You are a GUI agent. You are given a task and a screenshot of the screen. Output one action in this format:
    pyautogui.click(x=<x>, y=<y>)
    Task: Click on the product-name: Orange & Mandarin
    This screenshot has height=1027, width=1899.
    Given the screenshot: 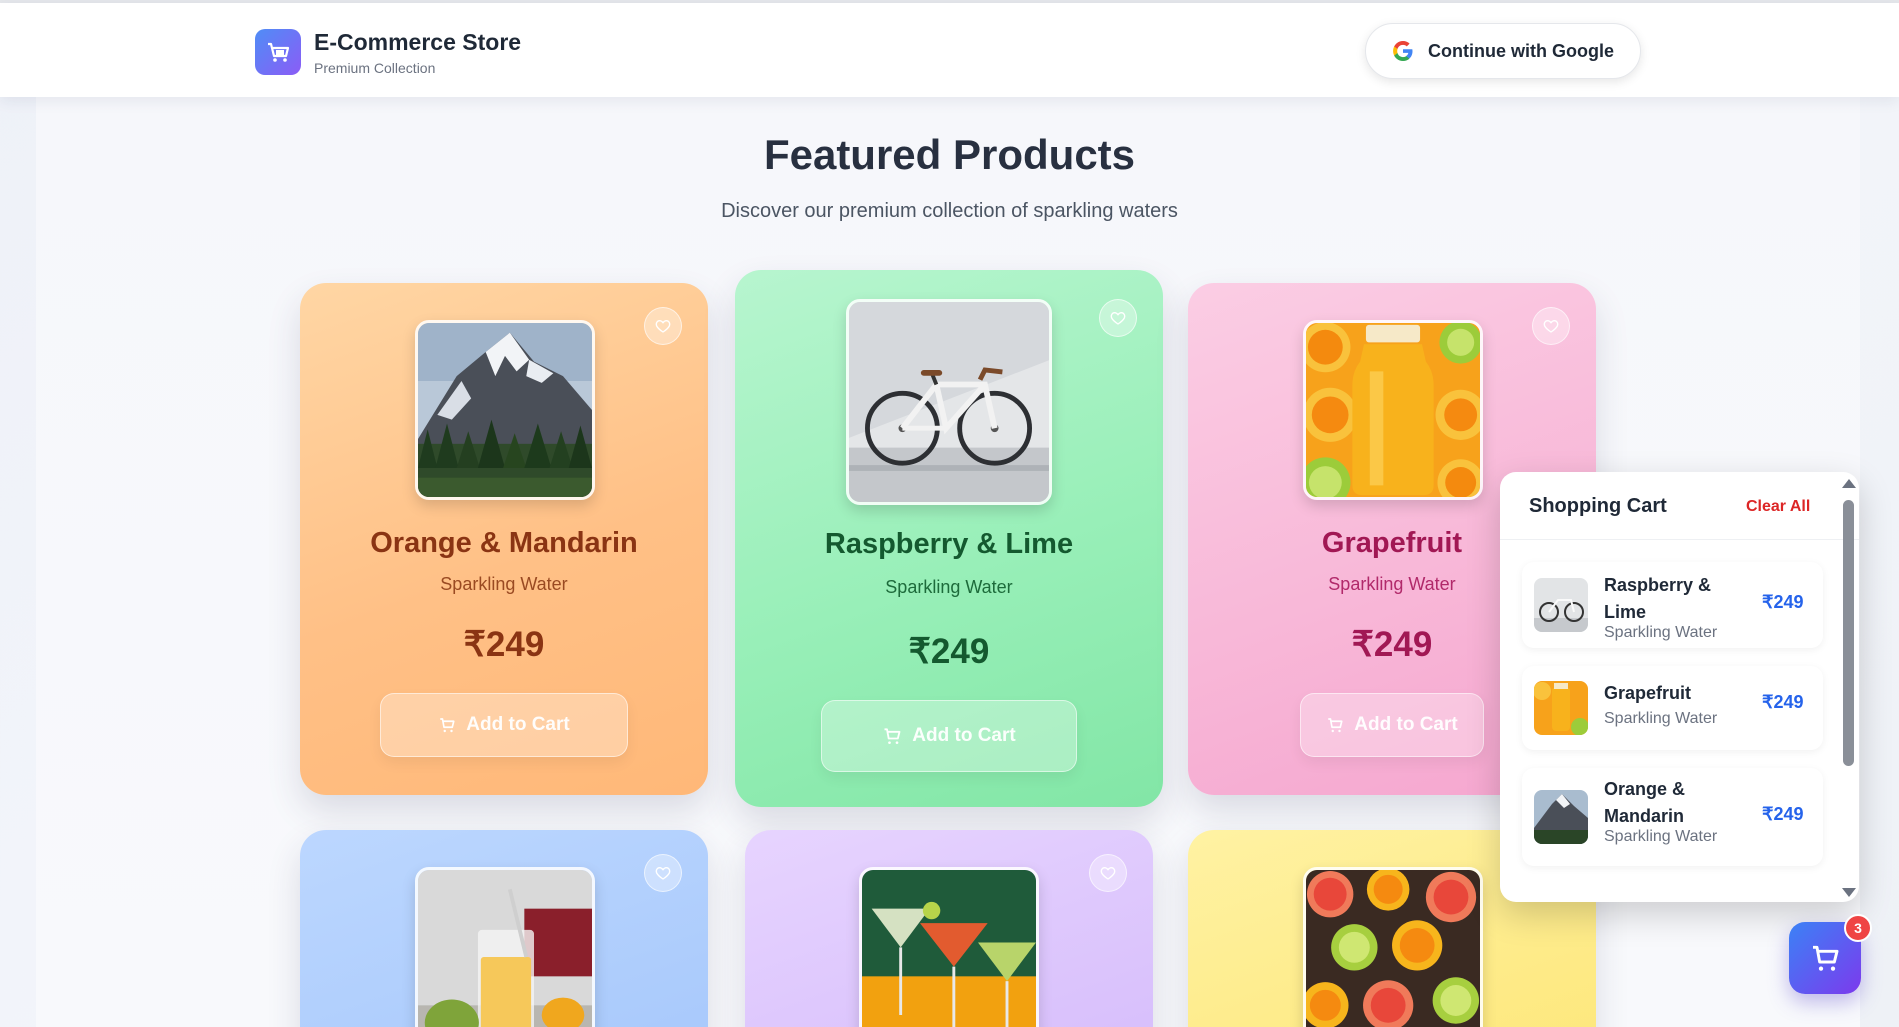 What is the action you would take?
    pyautogui.click(x=504, y=543)
    